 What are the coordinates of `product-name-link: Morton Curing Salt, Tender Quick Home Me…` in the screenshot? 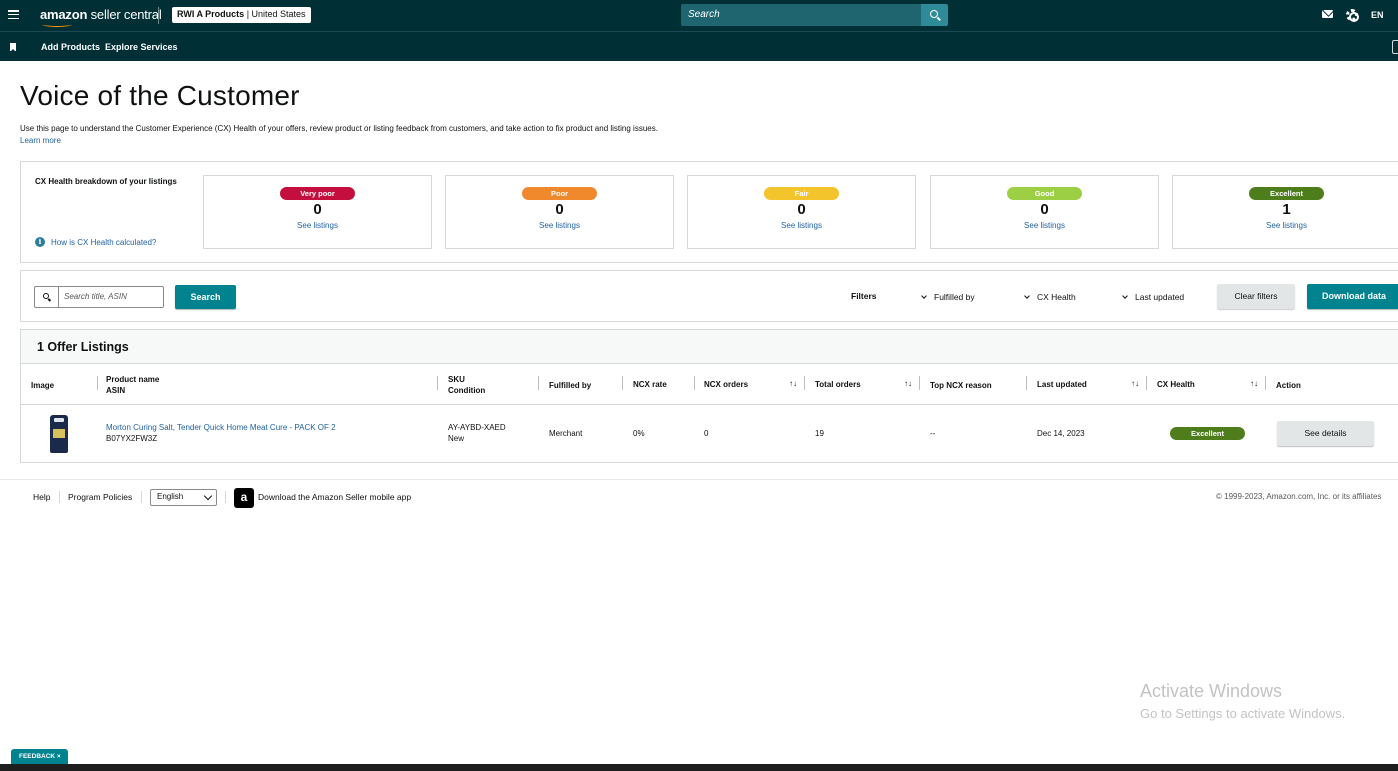 It's located at (221, 427).